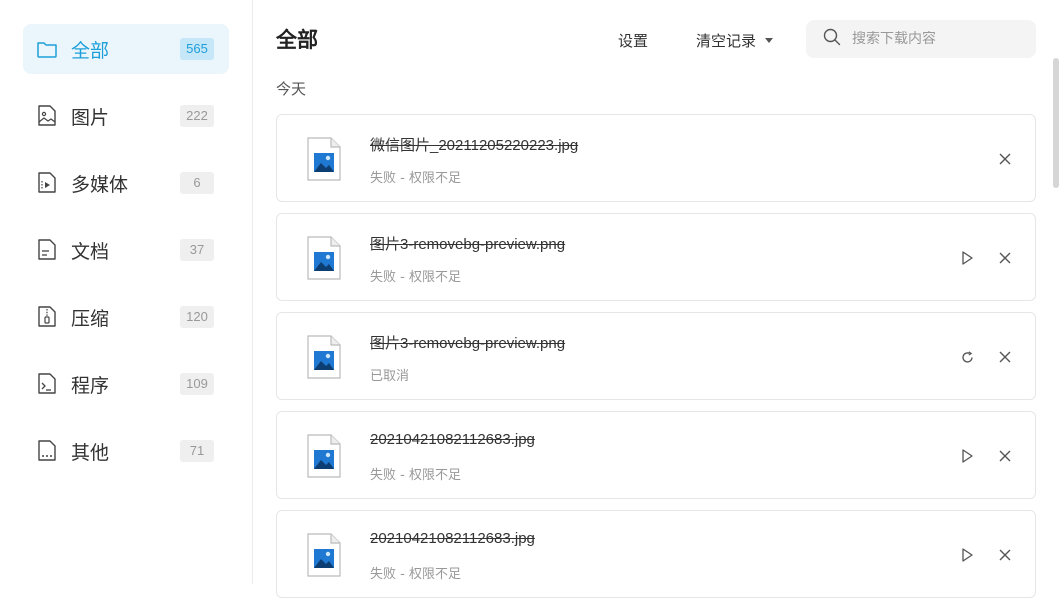  What do you see at coordinates (656, 257) in the screenshot?
I see `download-item: 图片3-removebg-preview.png 失败 - 权限不足` at bounding box center [656, 257].